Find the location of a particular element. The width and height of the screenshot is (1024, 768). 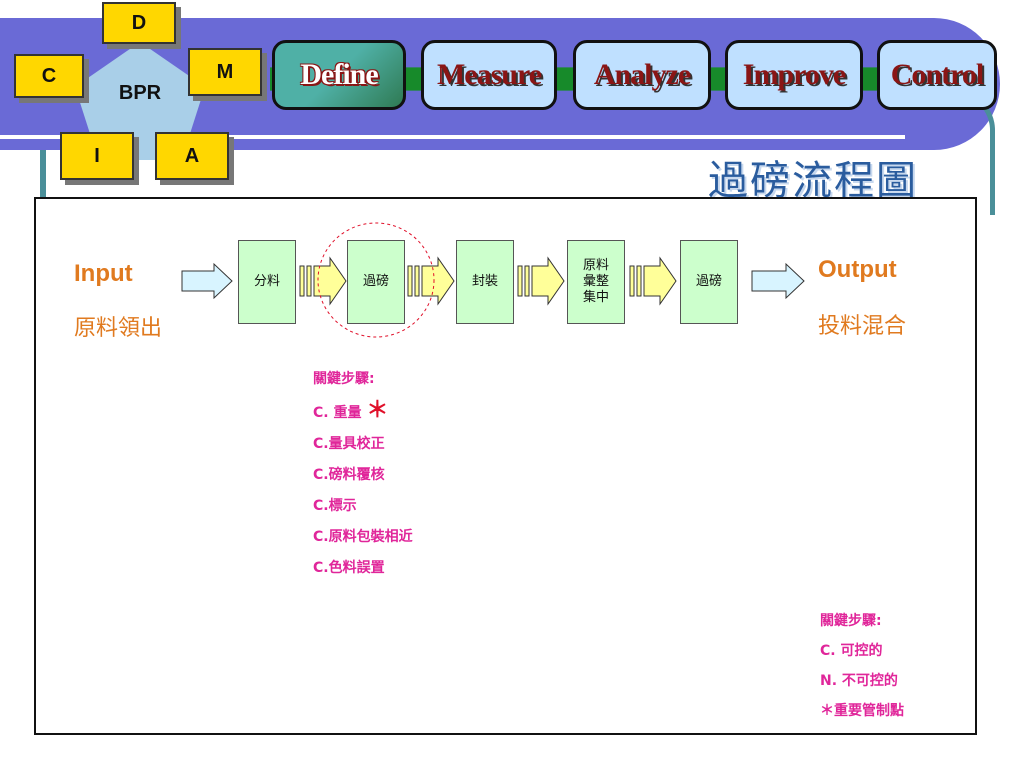

key-step-item: C.量具校正 is located at coordinates (349, 444).